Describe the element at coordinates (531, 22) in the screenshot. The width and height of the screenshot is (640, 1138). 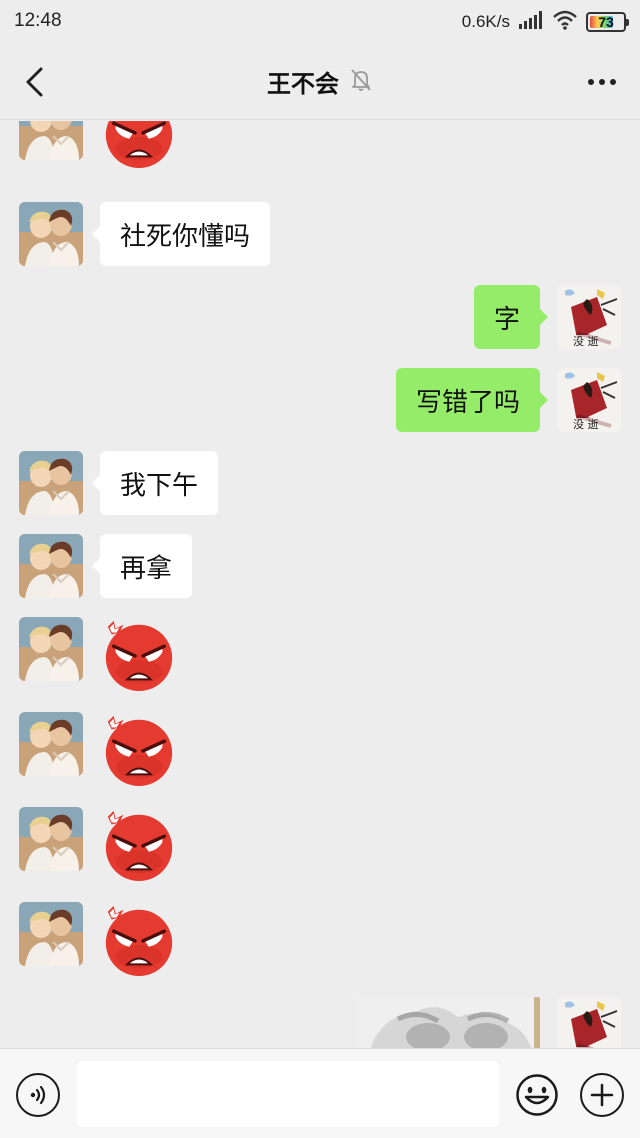
I see `signal-icon` at that location.